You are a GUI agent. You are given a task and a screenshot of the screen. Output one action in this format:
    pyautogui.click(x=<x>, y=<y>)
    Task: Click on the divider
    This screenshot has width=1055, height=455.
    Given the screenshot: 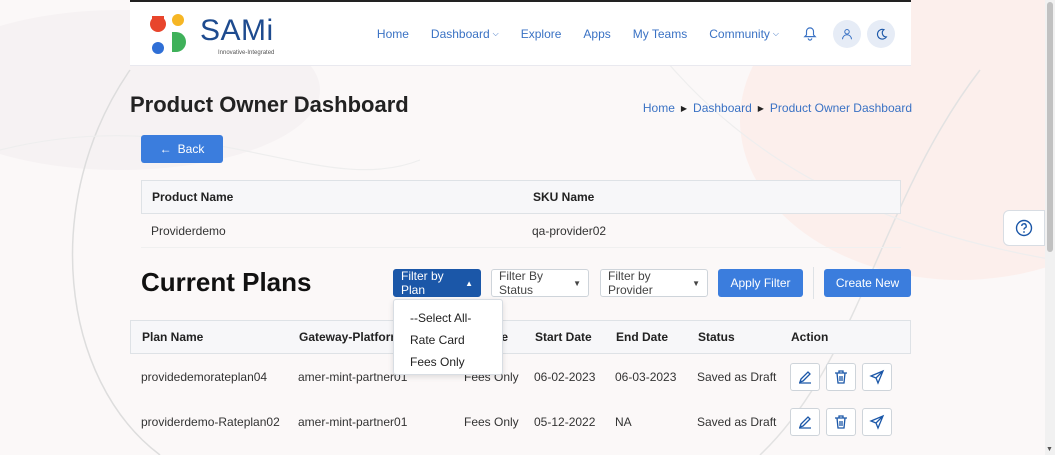 What is the action you would take?
    pyautogui.click(x=813, y=283)
    